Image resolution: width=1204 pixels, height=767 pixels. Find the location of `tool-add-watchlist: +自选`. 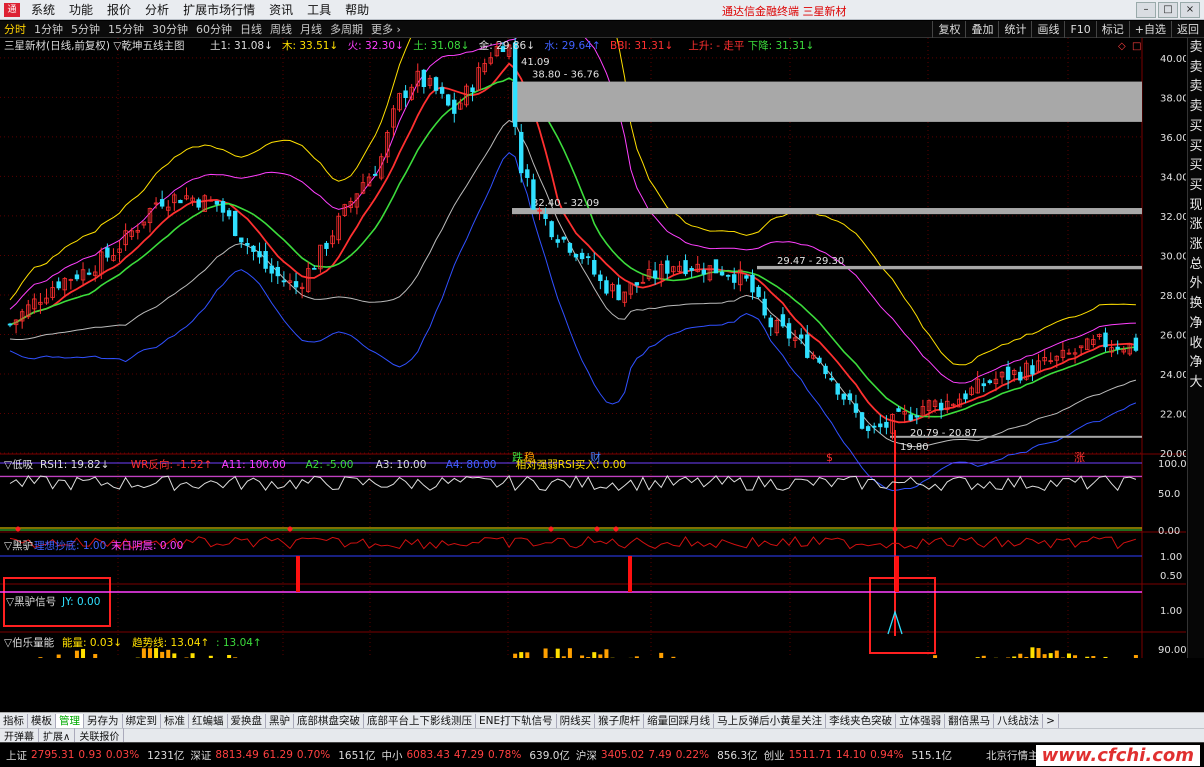

tool-add-watchlist: +自选 is located at coordinates (1149, 29).